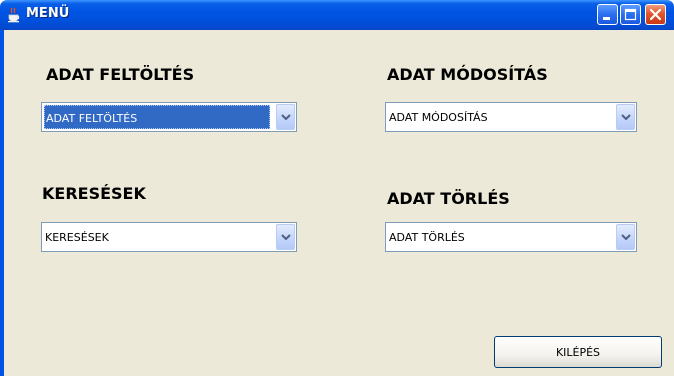 The image size is (674, 376). What do you see at coordinates (511, 237) in the screenshot?
I see `delete-combobox: ADAT TÖRLÉS` at bounding box center [511, 237].